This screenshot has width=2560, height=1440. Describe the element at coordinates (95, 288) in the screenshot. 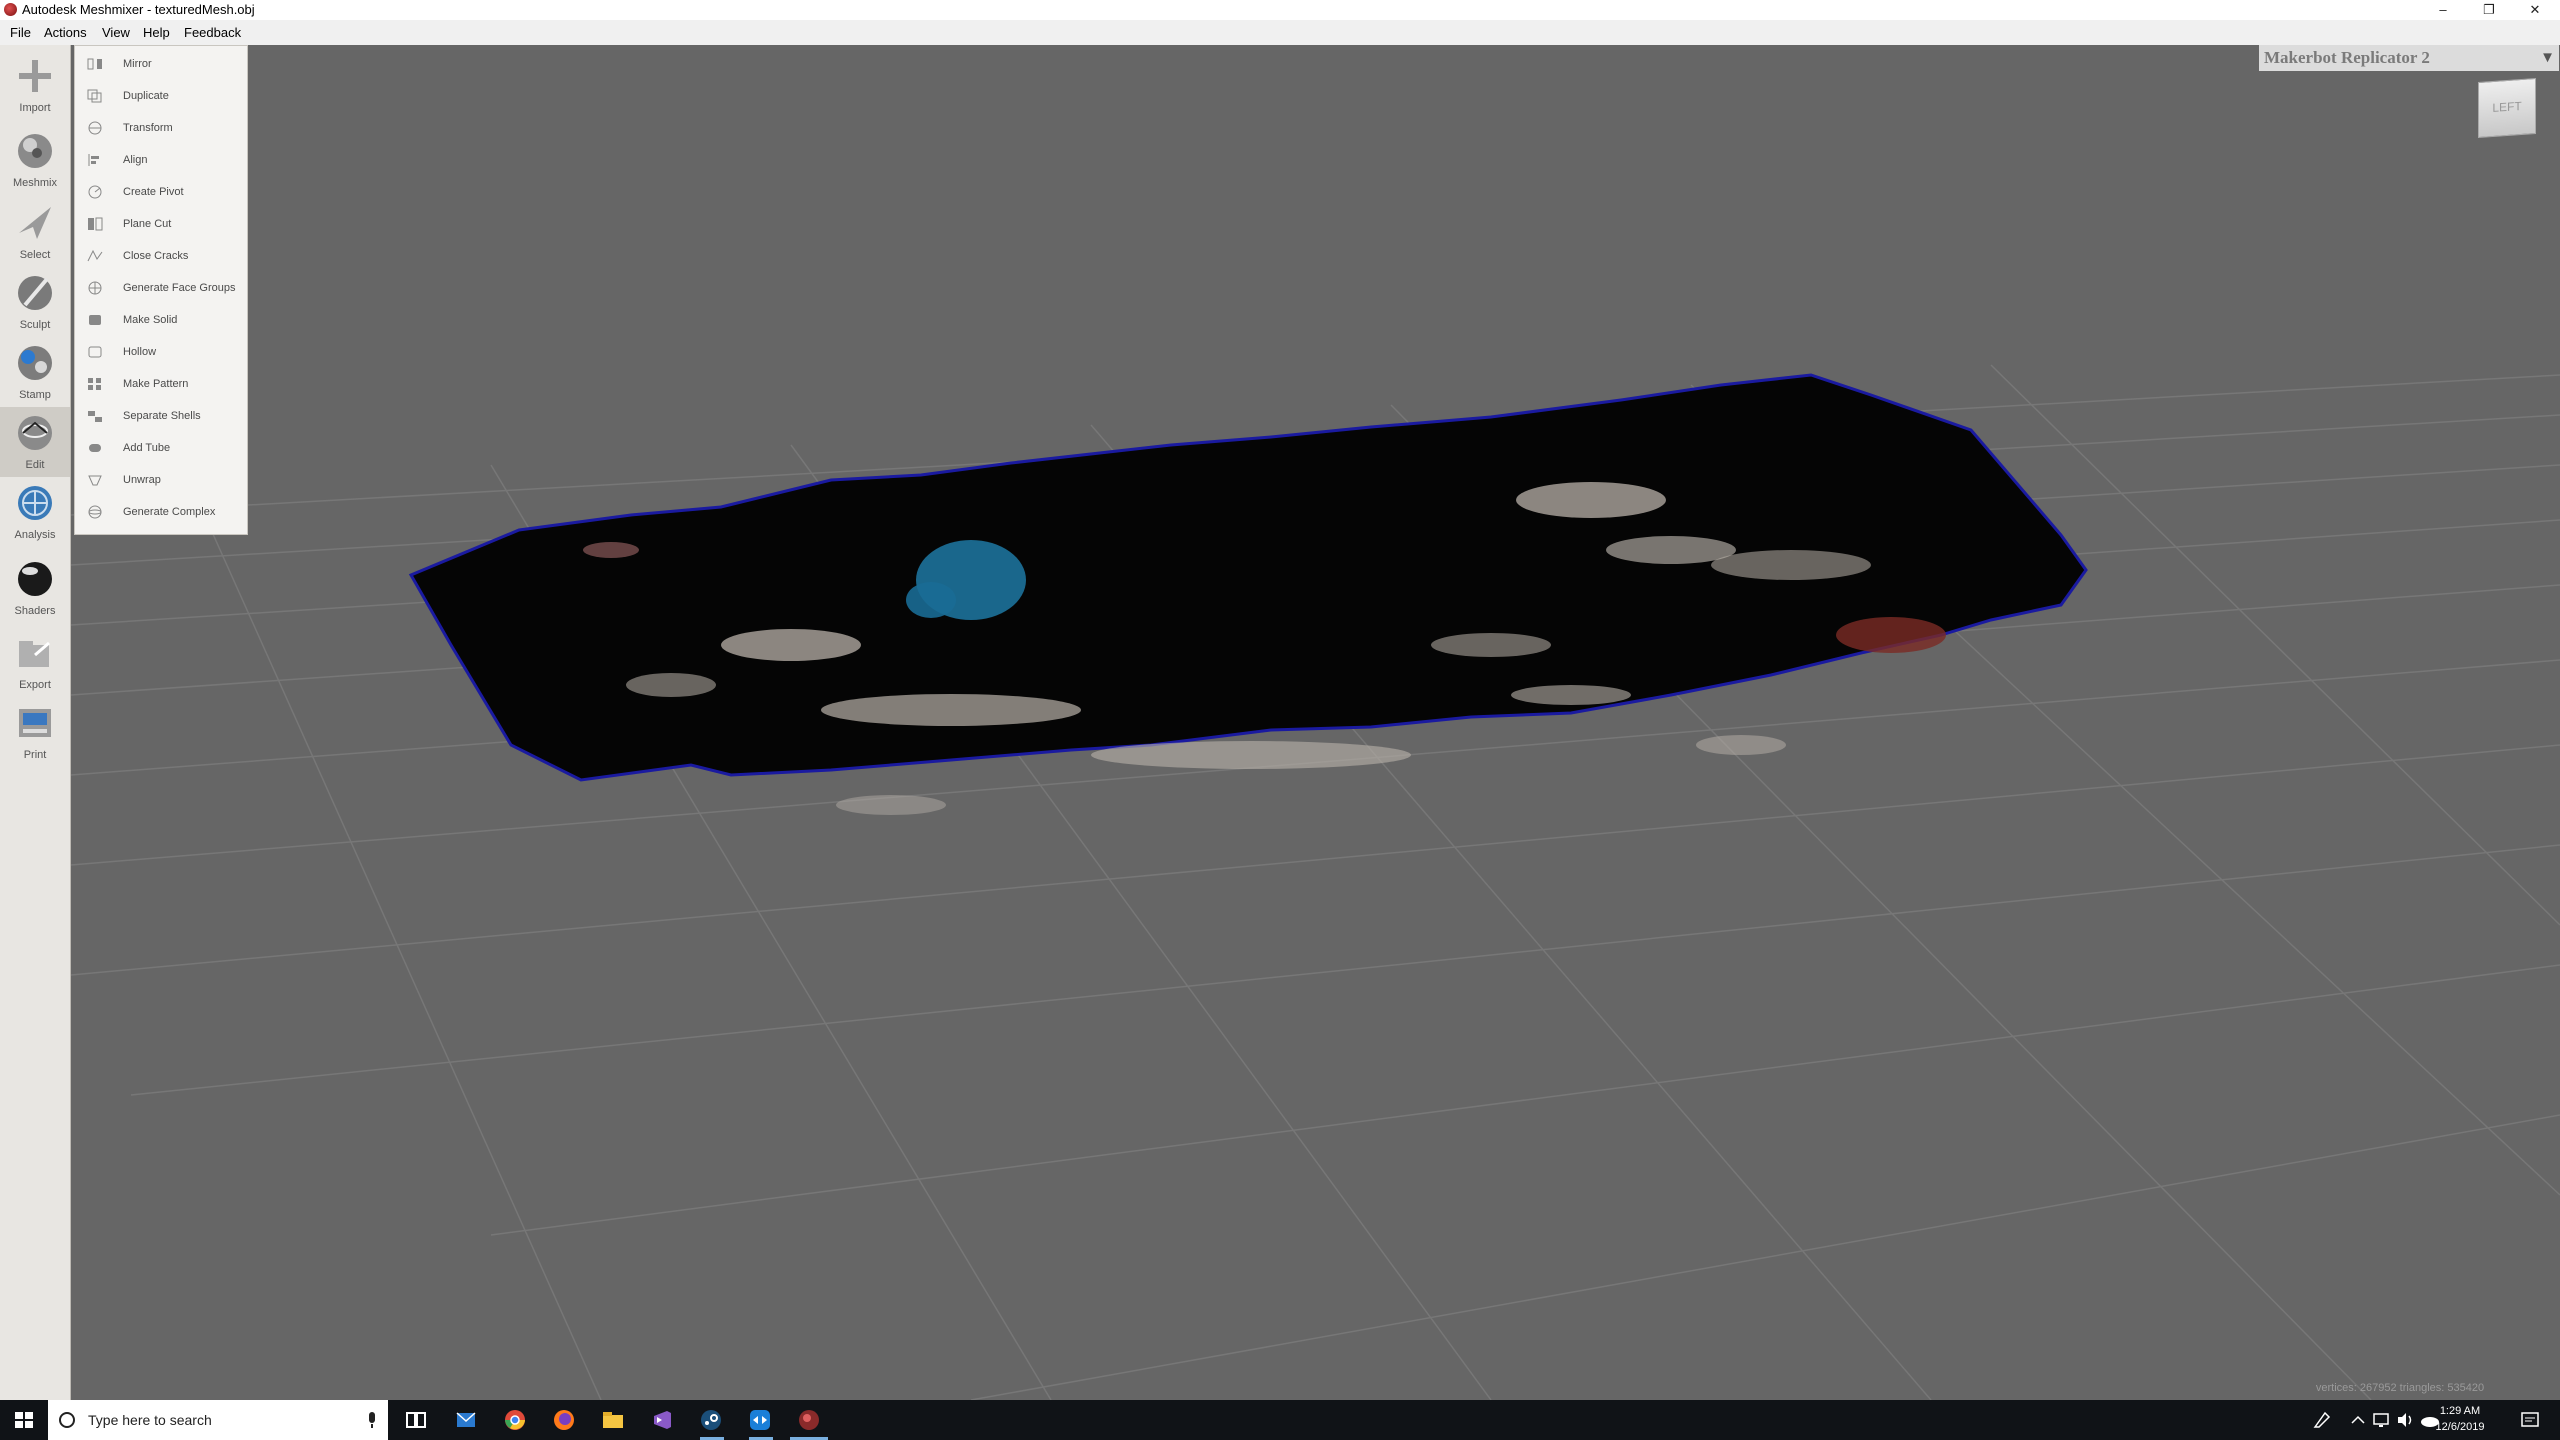

I see `face-groups-icon` at that location.